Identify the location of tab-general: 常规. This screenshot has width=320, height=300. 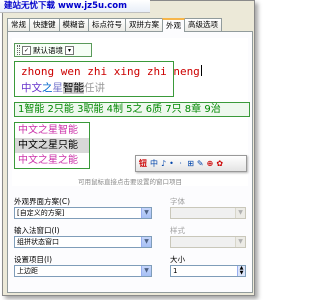
(18, 24).